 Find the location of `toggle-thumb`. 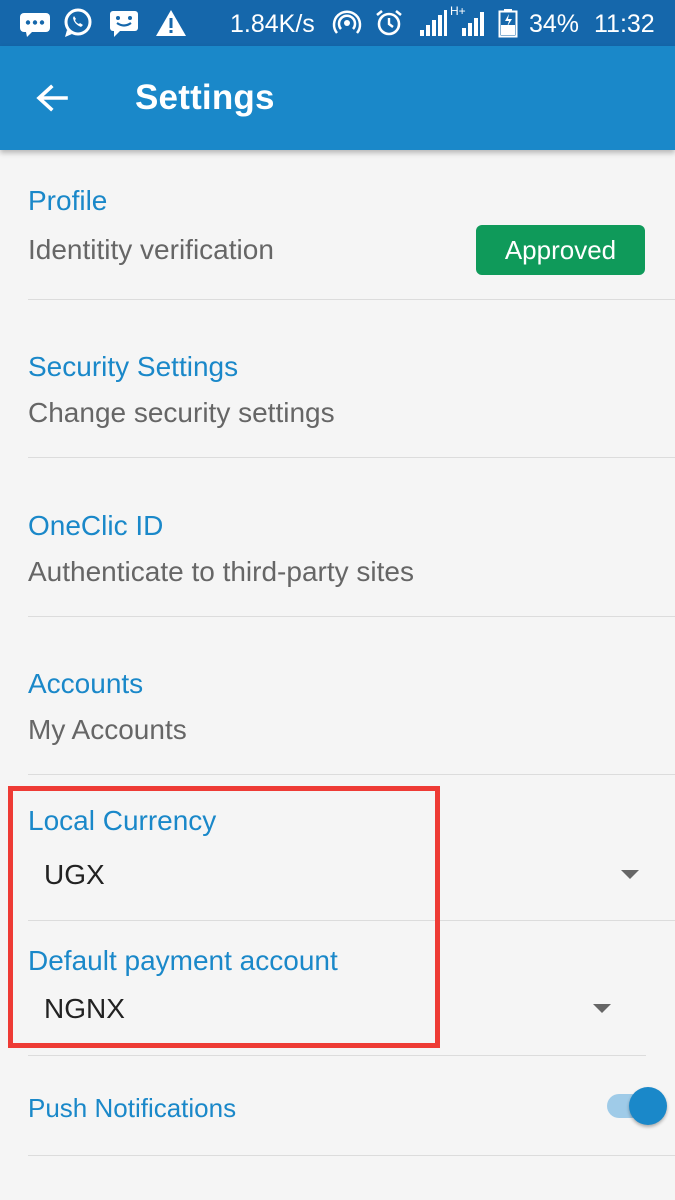

toggle-thumb is located at coordinates (648, 1106).